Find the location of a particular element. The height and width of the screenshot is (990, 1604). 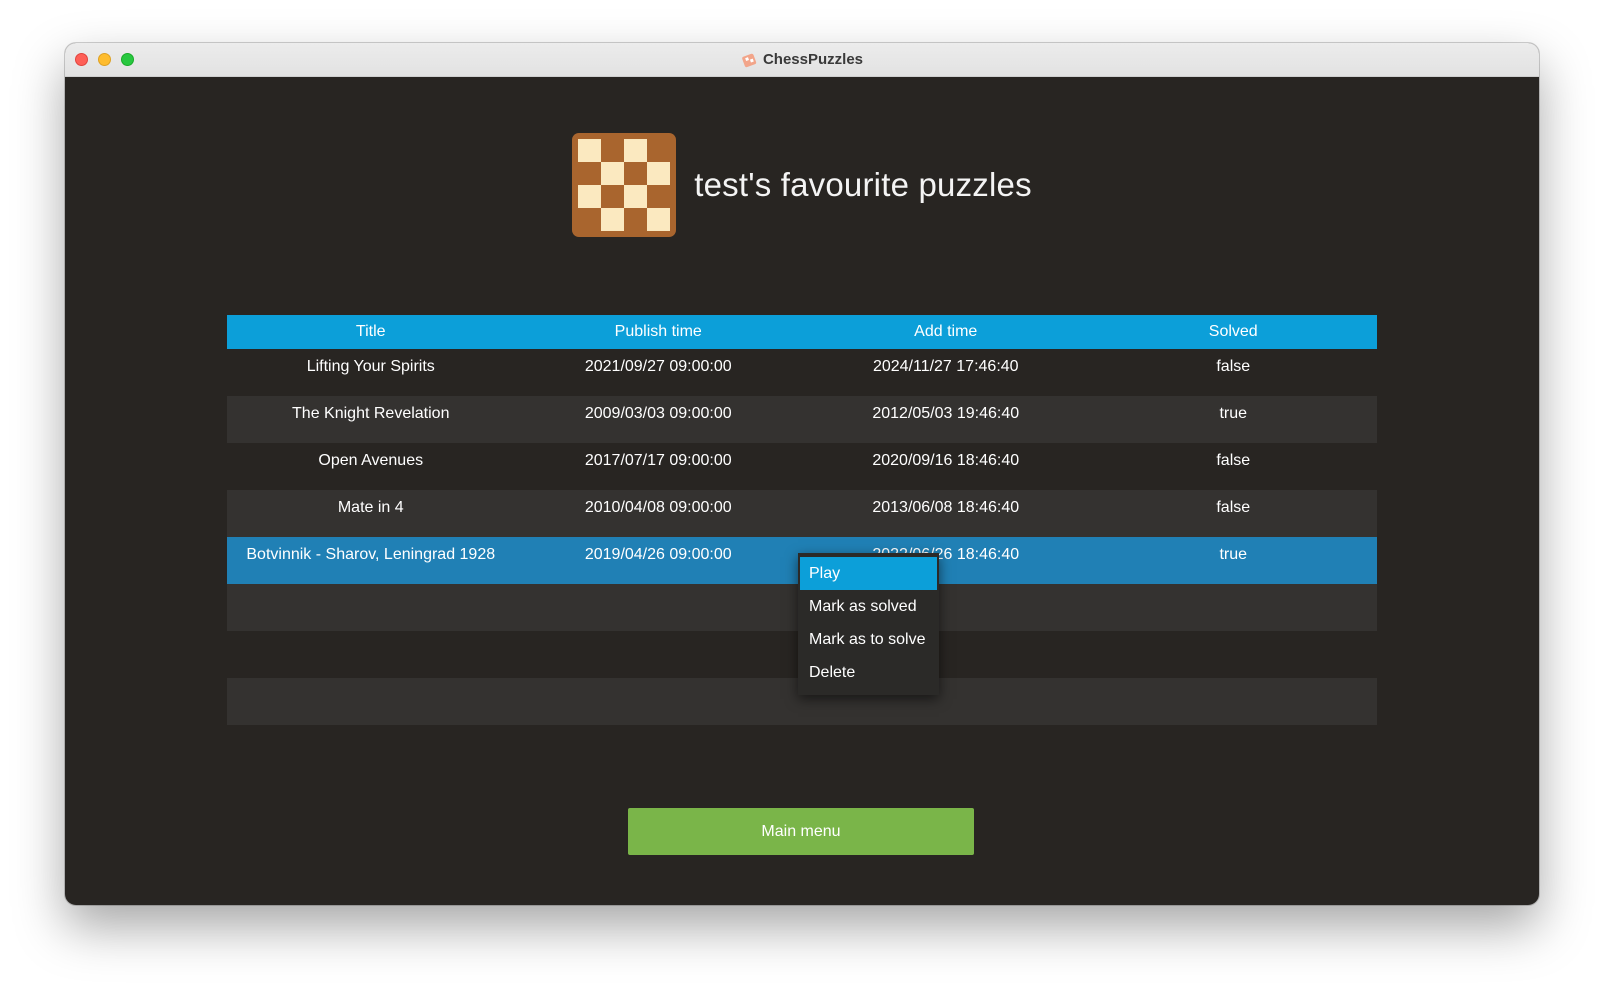

cell-title: Mate in 4 is located at coordinates (370, 507).